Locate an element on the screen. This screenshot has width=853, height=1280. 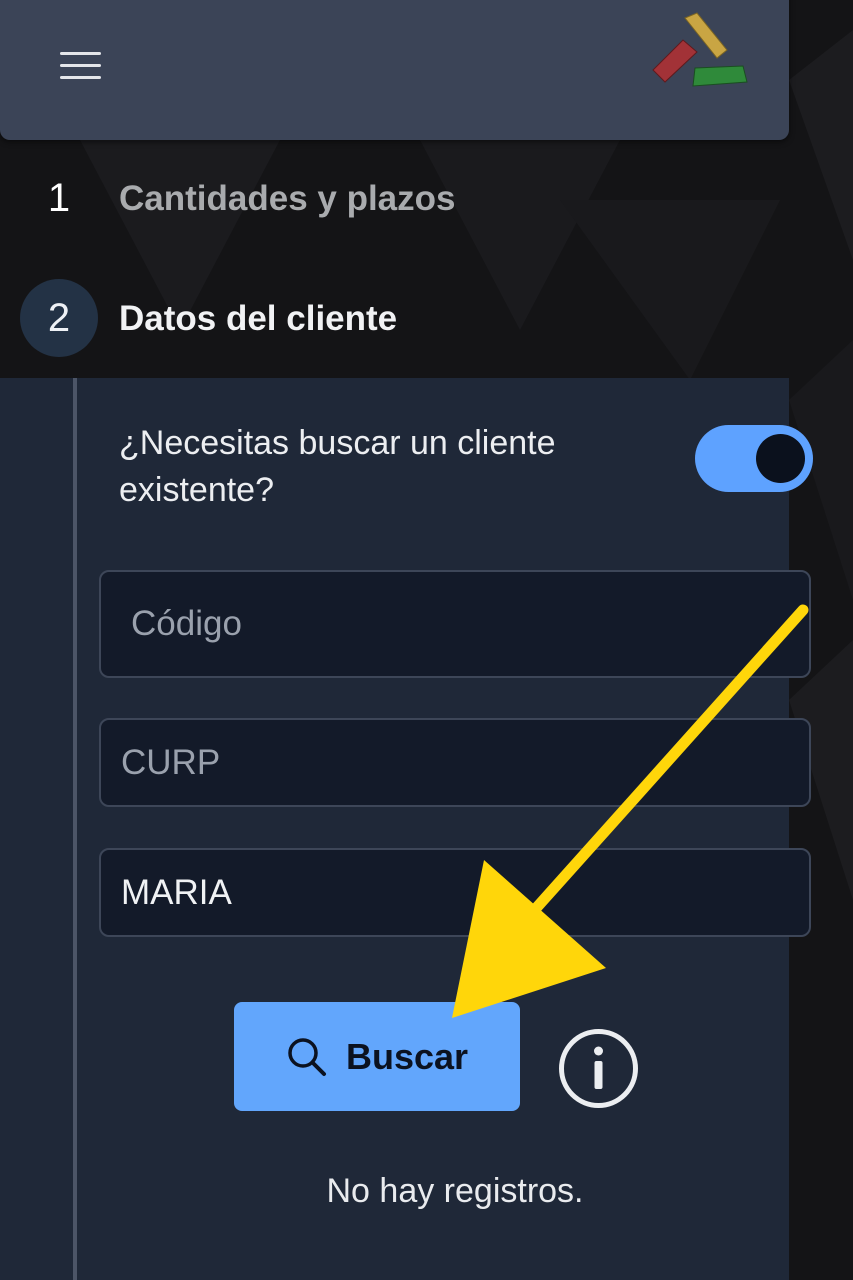
stepper-connector-line is located at coordinates (75, 829).